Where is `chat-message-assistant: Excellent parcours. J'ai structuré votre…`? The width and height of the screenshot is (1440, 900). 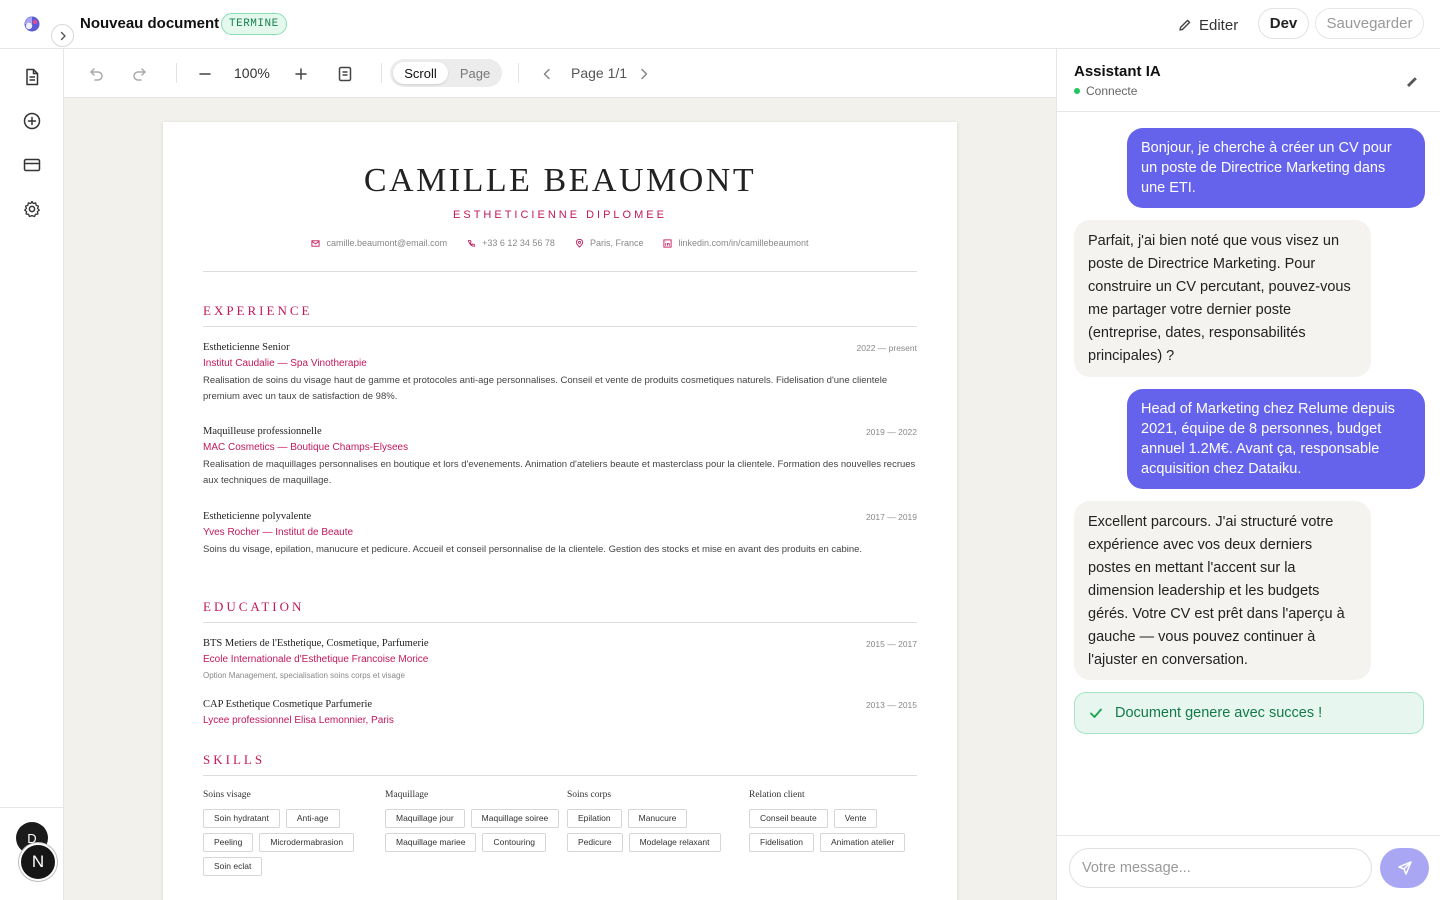
chat-message-assistant: Excellent parcours. J'ai structuré votre… is located at coordinates (1222, 590).